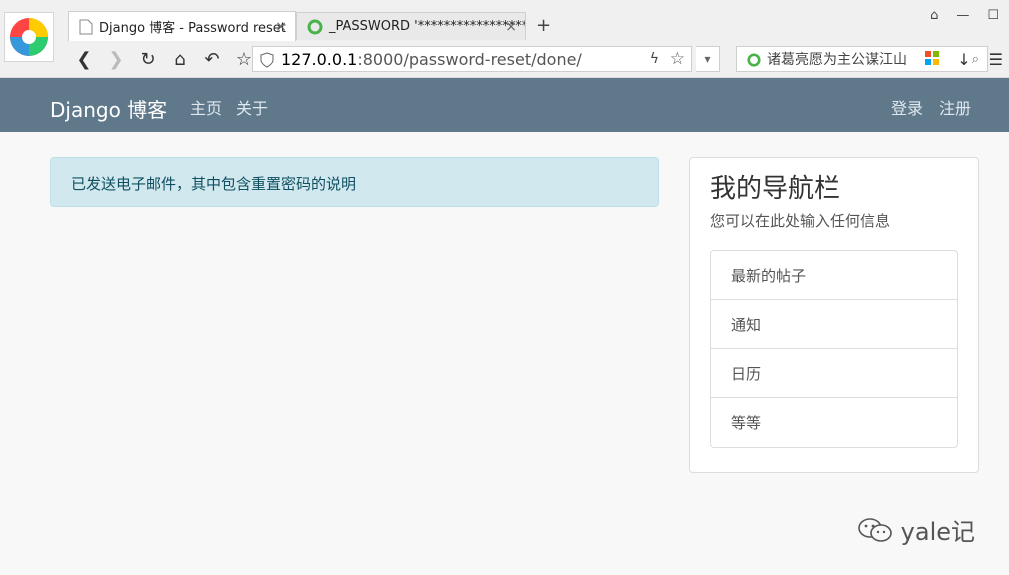  I want to click on search-text: 诸葛亮愿为主公谋江山, so click(837, 60).